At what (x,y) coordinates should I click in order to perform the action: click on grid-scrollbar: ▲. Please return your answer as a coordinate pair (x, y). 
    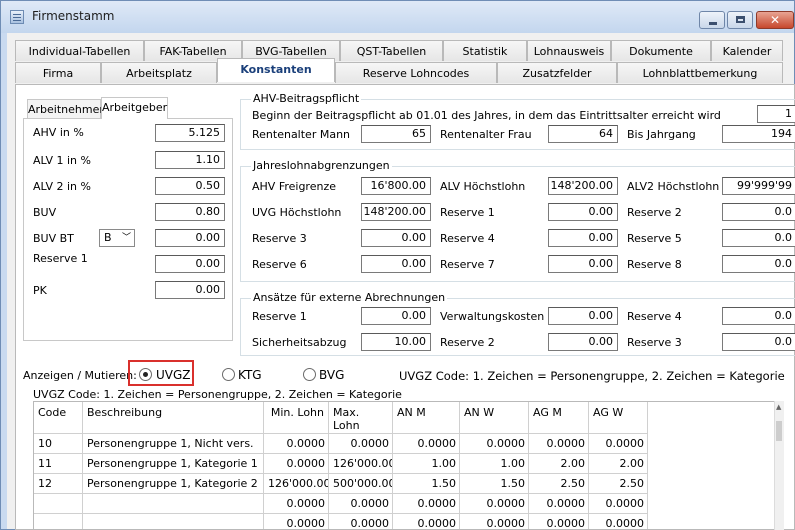
    Looking at the image, I should click on (779, 465).